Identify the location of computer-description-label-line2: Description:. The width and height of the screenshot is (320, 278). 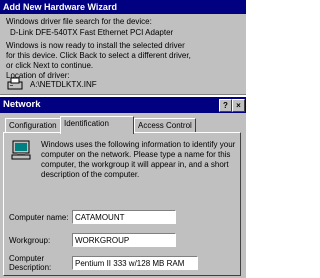
(30, 267).